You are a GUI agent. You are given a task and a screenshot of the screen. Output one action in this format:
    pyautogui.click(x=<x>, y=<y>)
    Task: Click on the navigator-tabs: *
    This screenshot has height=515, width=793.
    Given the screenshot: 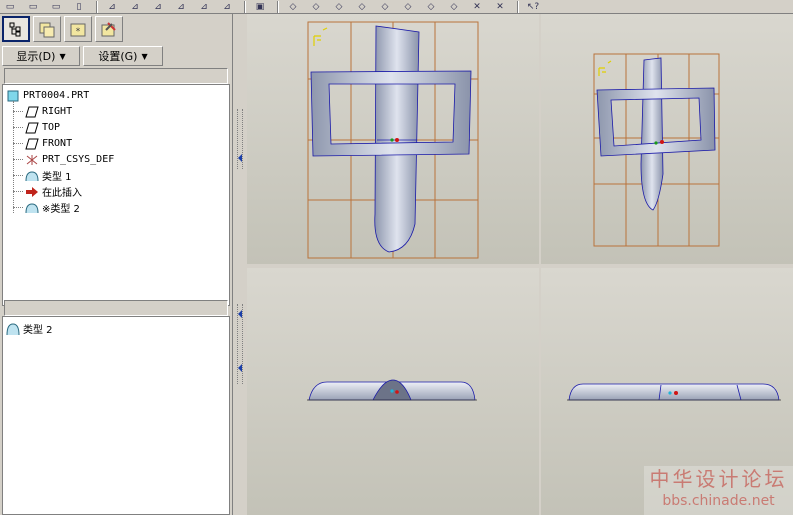 What is the action you would take?
    pyautogui.click(x=64, y=30)
    